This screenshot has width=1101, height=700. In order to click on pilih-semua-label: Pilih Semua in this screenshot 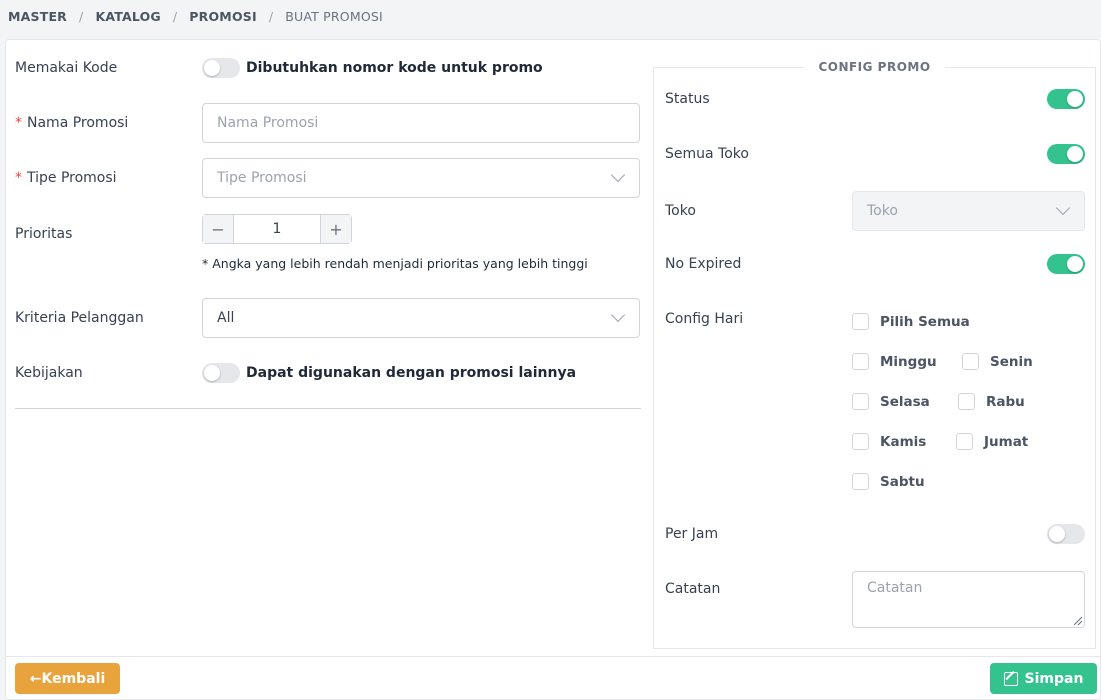, I will do `click(925, 321)`.